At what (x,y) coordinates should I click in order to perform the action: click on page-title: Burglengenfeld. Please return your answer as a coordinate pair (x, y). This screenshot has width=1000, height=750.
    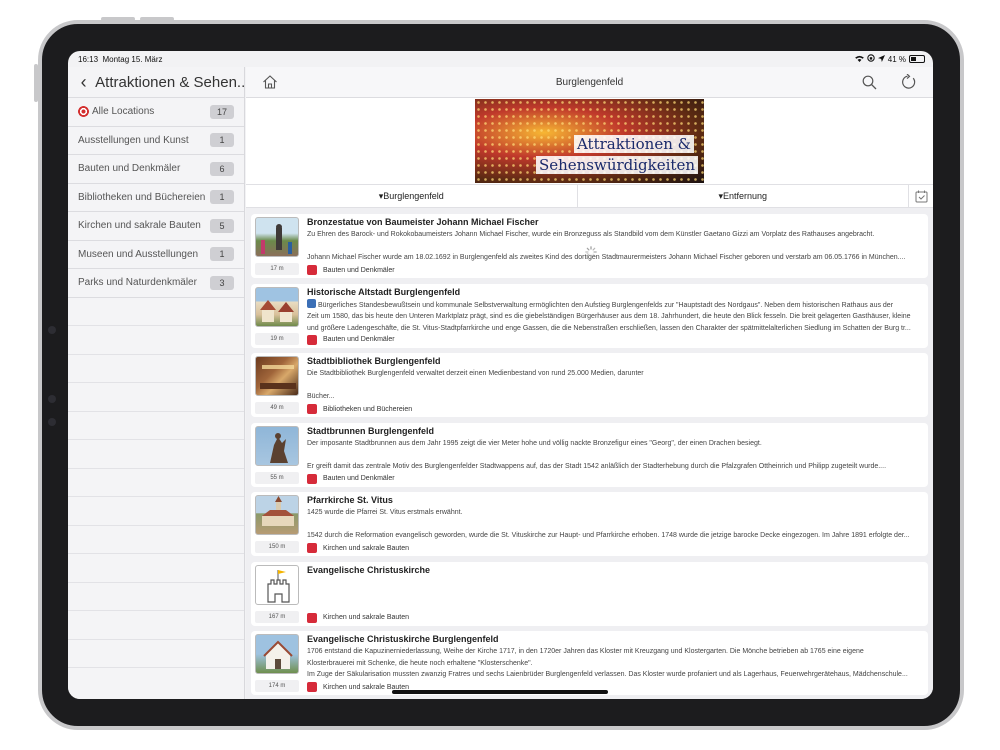
    Looking at the image, I should click on (589, 82).